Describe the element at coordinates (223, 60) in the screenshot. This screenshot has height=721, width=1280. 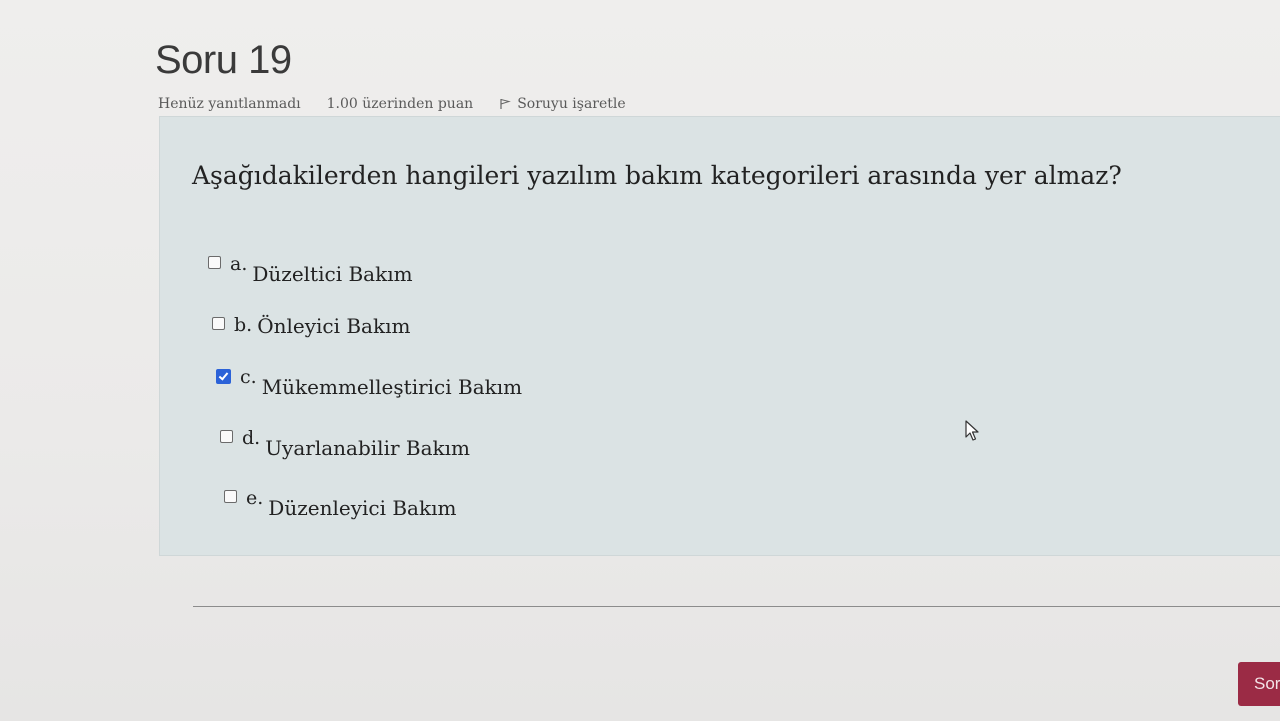
I see `question-title: Soru 19` at that location.